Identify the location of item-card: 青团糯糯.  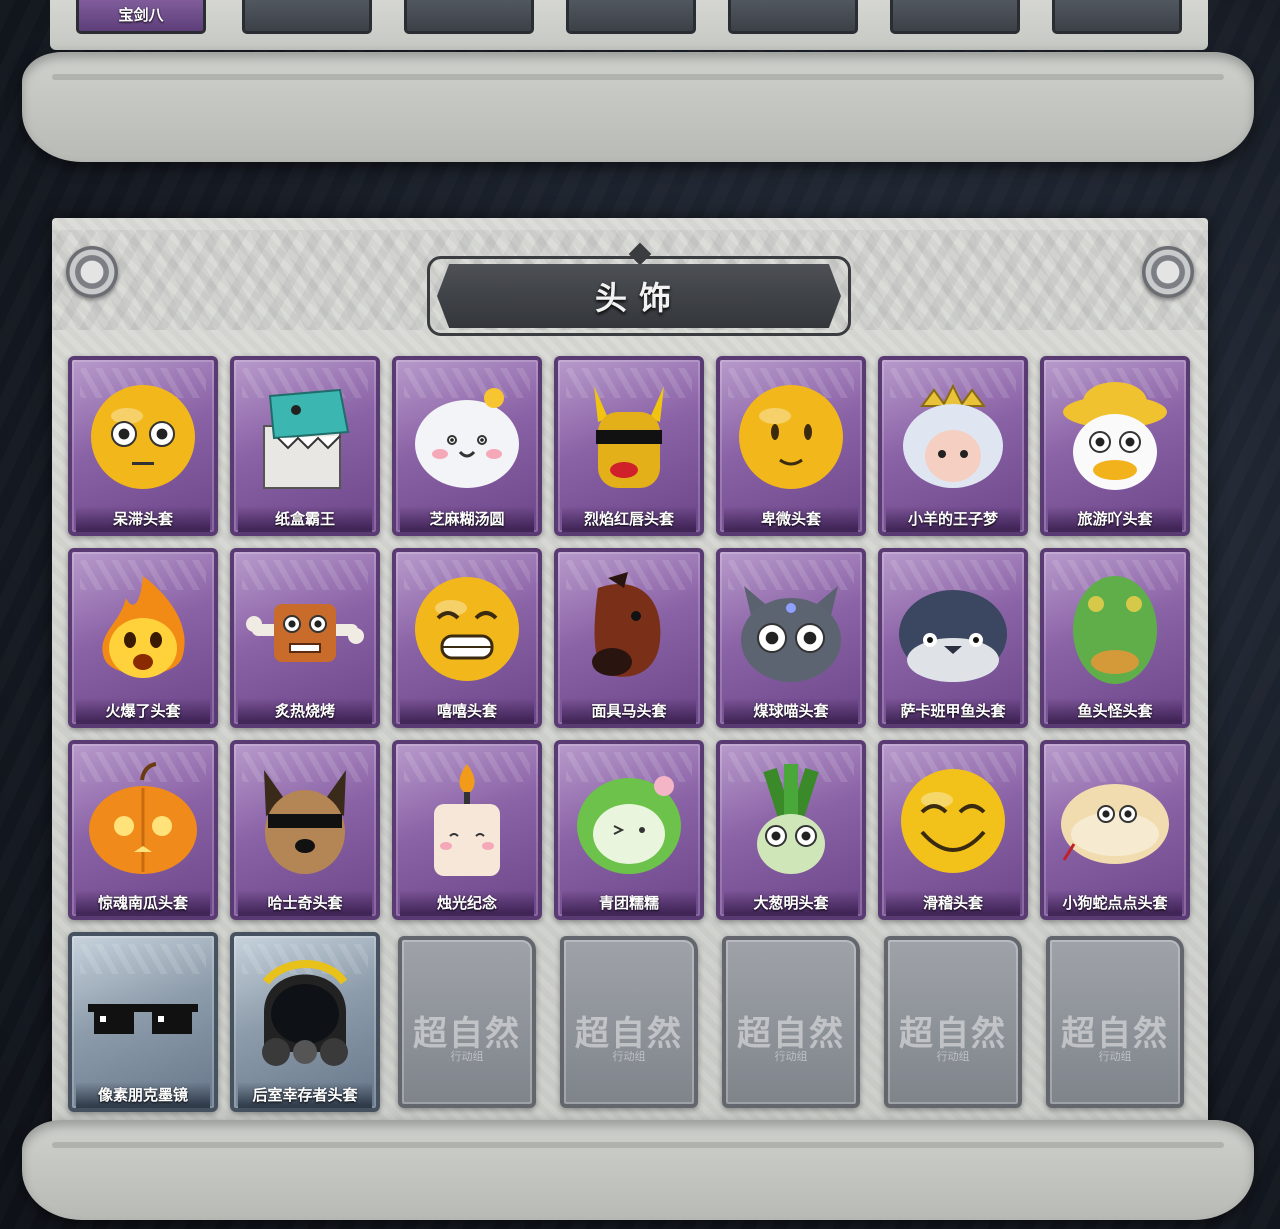
(629, 830).